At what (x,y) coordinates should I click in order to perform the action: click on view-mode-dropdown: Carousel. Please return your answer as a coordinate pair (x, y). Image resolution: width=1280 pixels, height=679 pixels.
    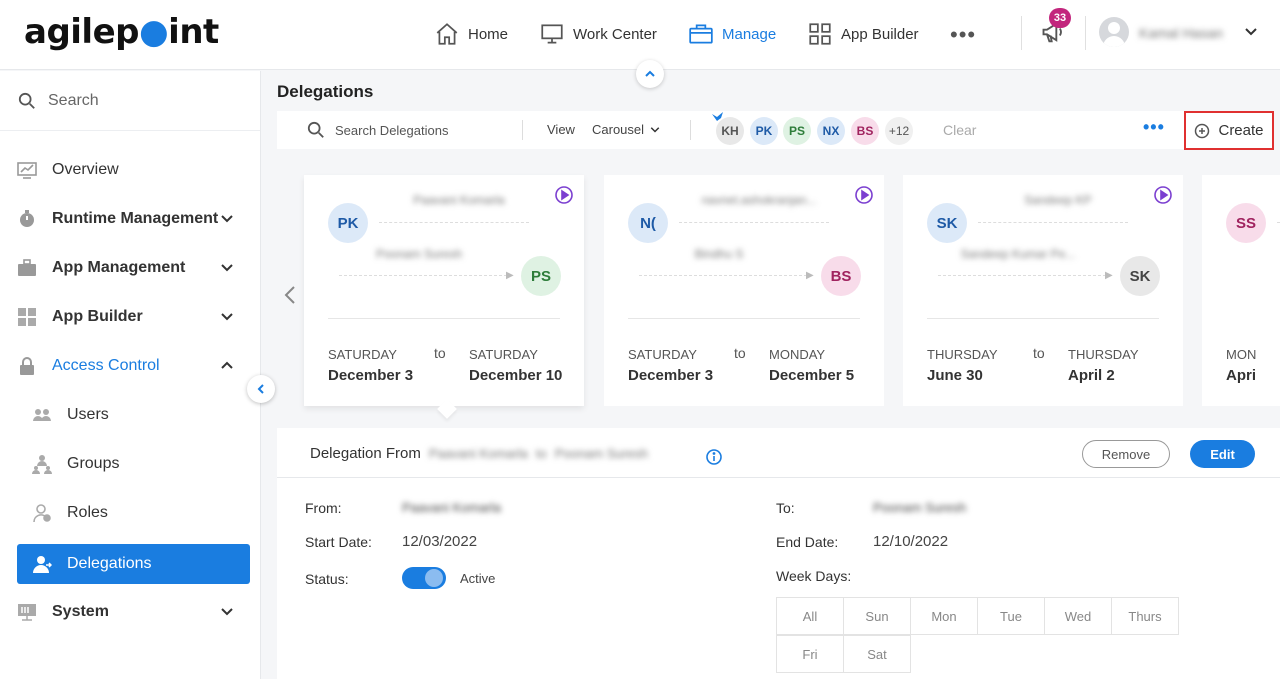
    Looking at the image, I should click on (626, 129).